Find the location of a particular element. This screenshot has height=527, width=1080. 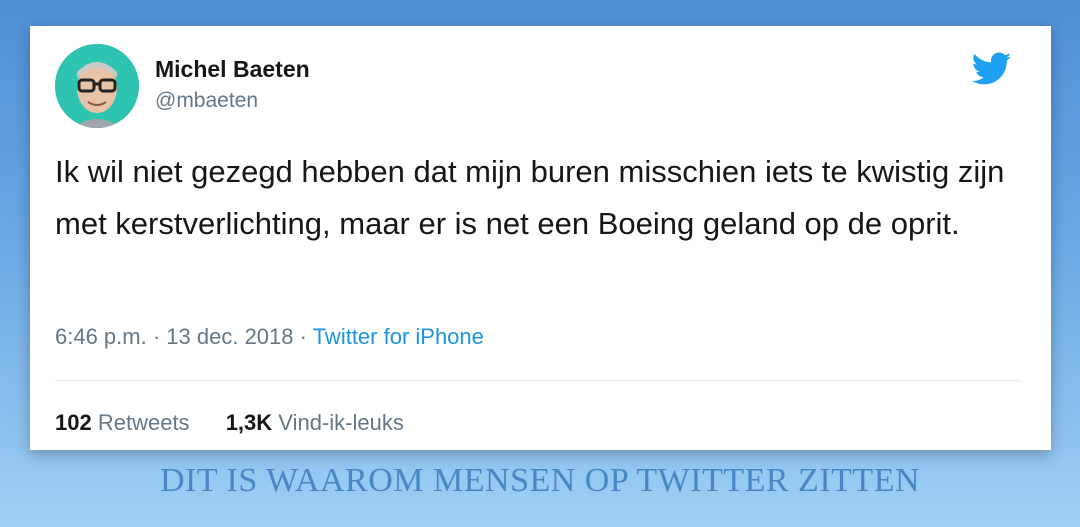

tweet-date: 13 dec. 2018 is located at coordinates (229, 336).